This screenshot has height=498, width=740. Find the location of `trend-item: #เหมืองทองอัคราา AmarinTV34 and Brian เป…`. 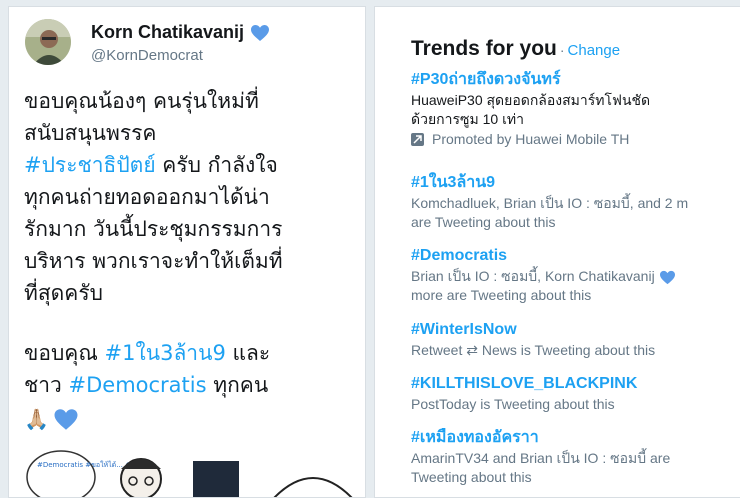

trend-item: #เหมืองทองอัคราา AmarinTV34 and Brian เป… is located at coordinates (575, 457).